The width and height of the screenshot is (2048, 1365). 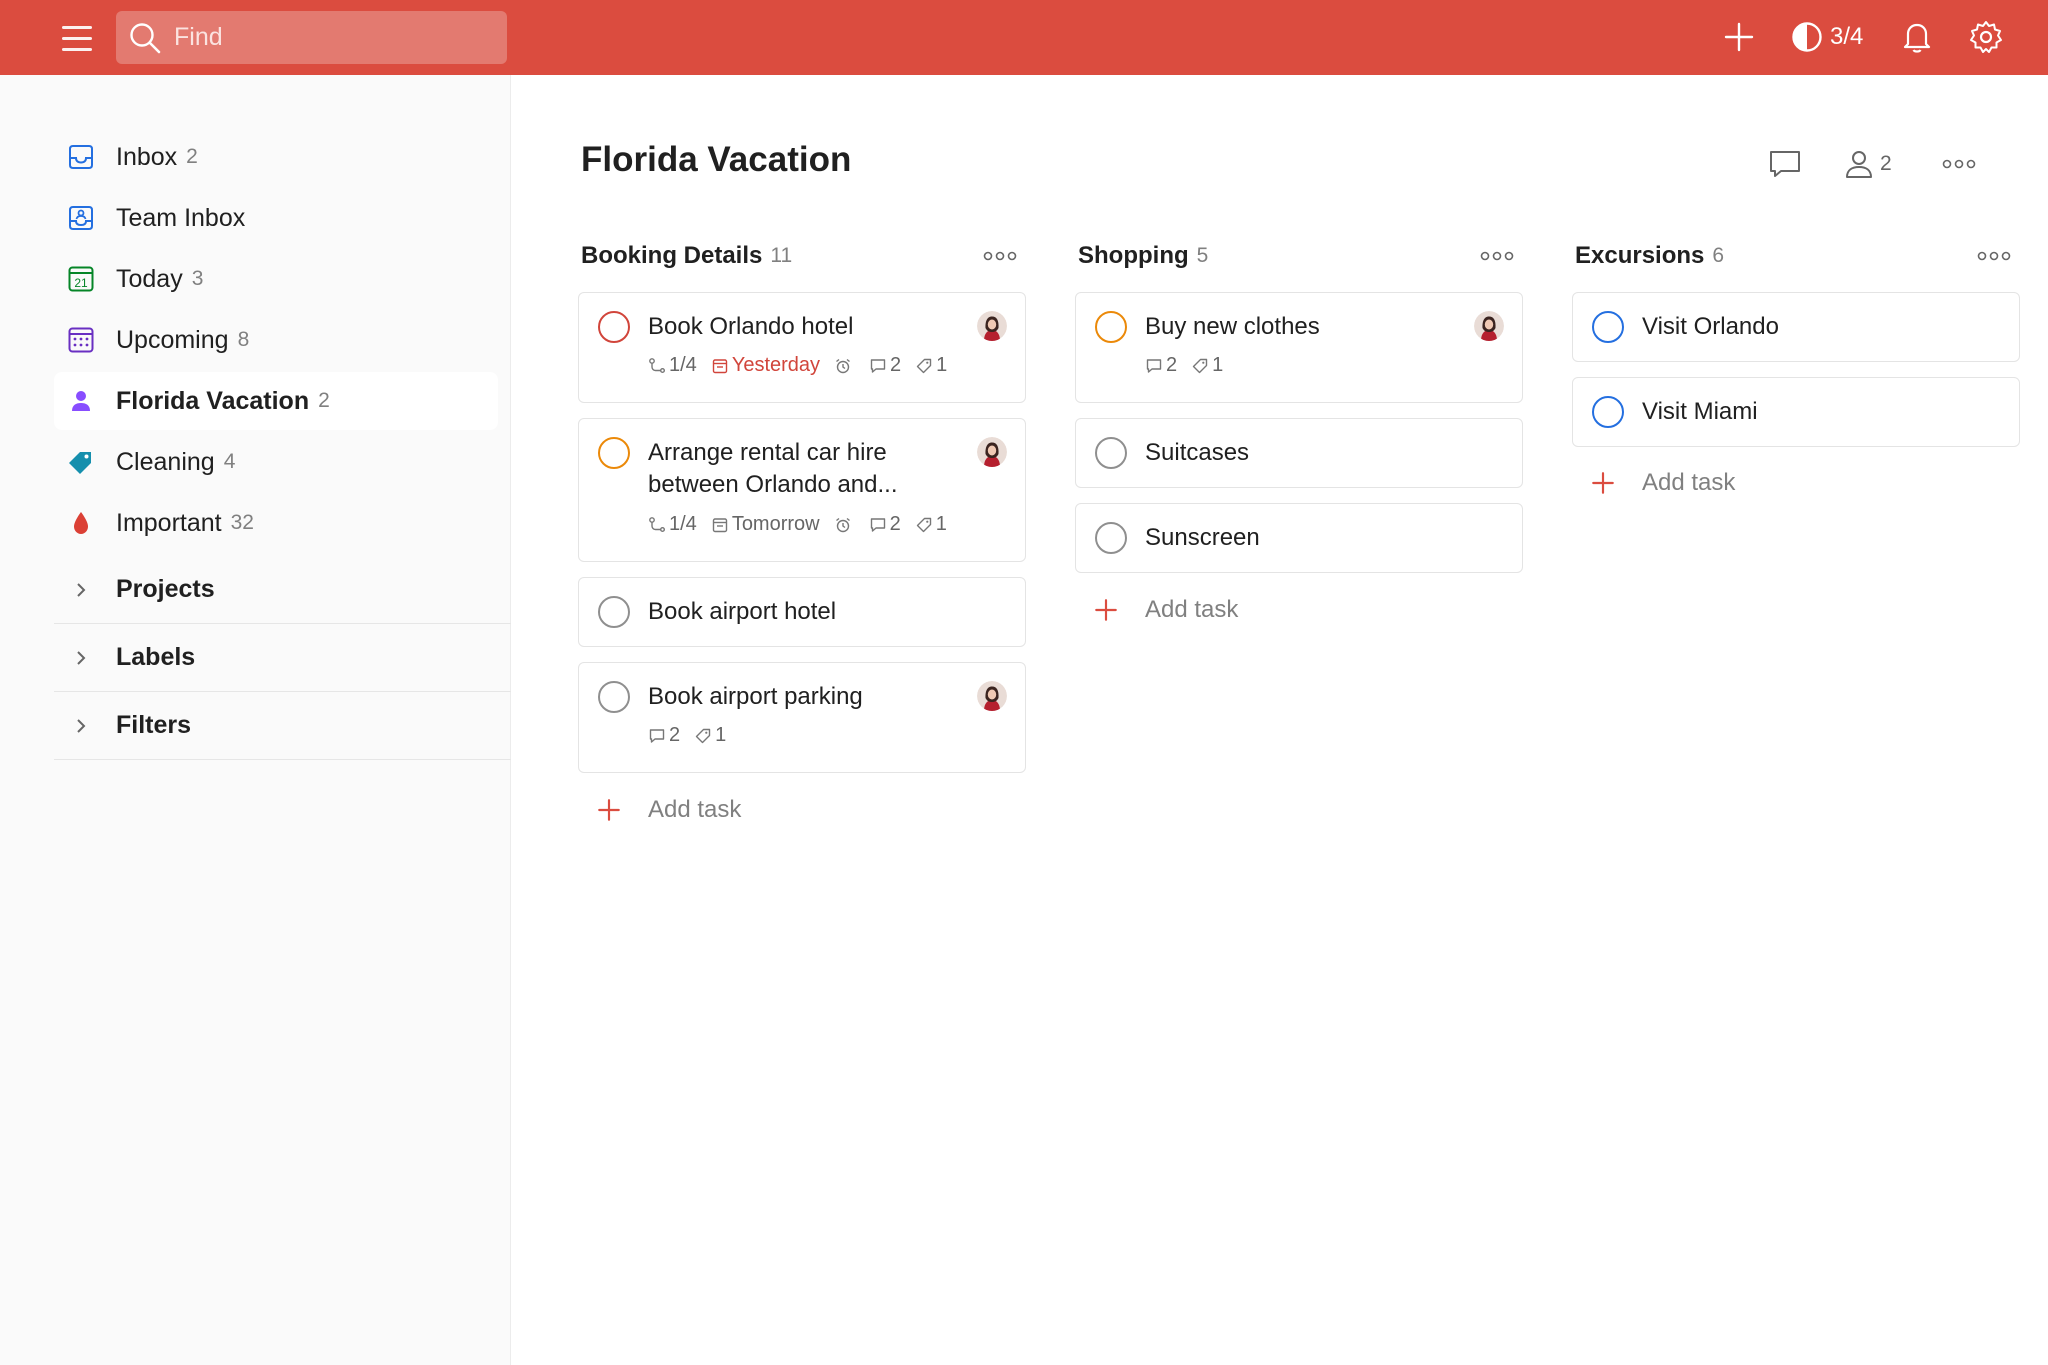 I want to click on sidebar-section-labels: Labels, so click(x=282, y=658).